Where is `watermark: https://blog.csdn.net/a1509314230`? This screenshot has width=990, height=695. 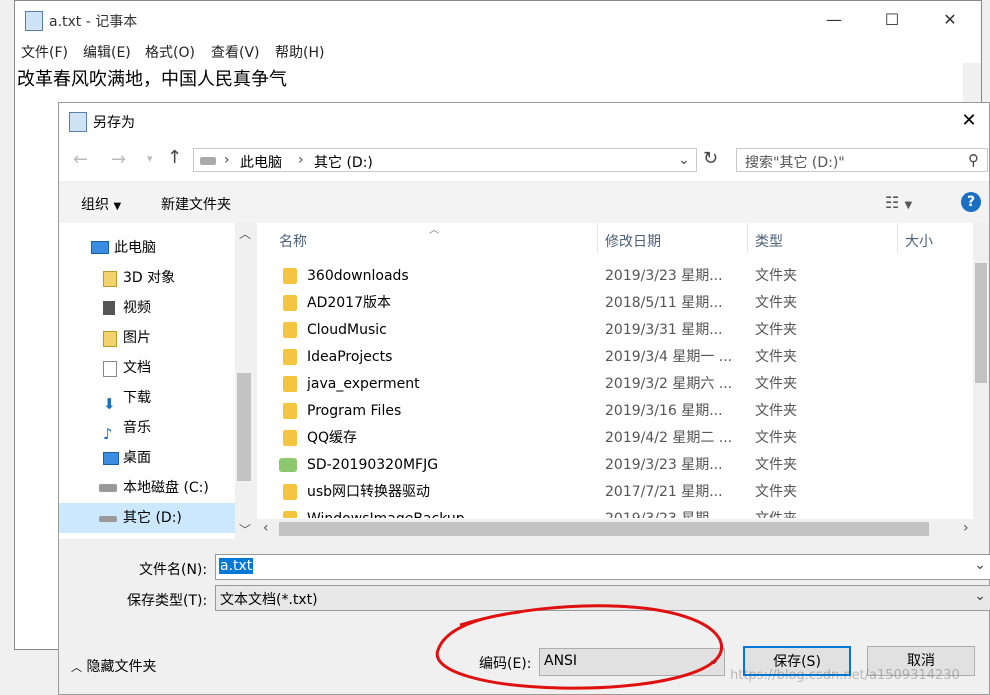
watermark: https://blog.csdn.net/a1509314230 is located at coordinates (845, 675).